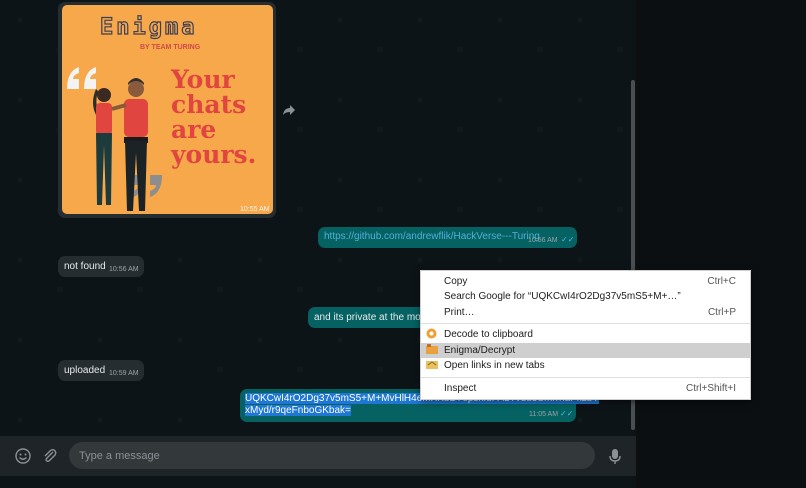  Describe the element at coordinates (585, 388) in the screenshot. I see `menu-item-inspect: Inspect Ctrl+Shift+I` at that location.